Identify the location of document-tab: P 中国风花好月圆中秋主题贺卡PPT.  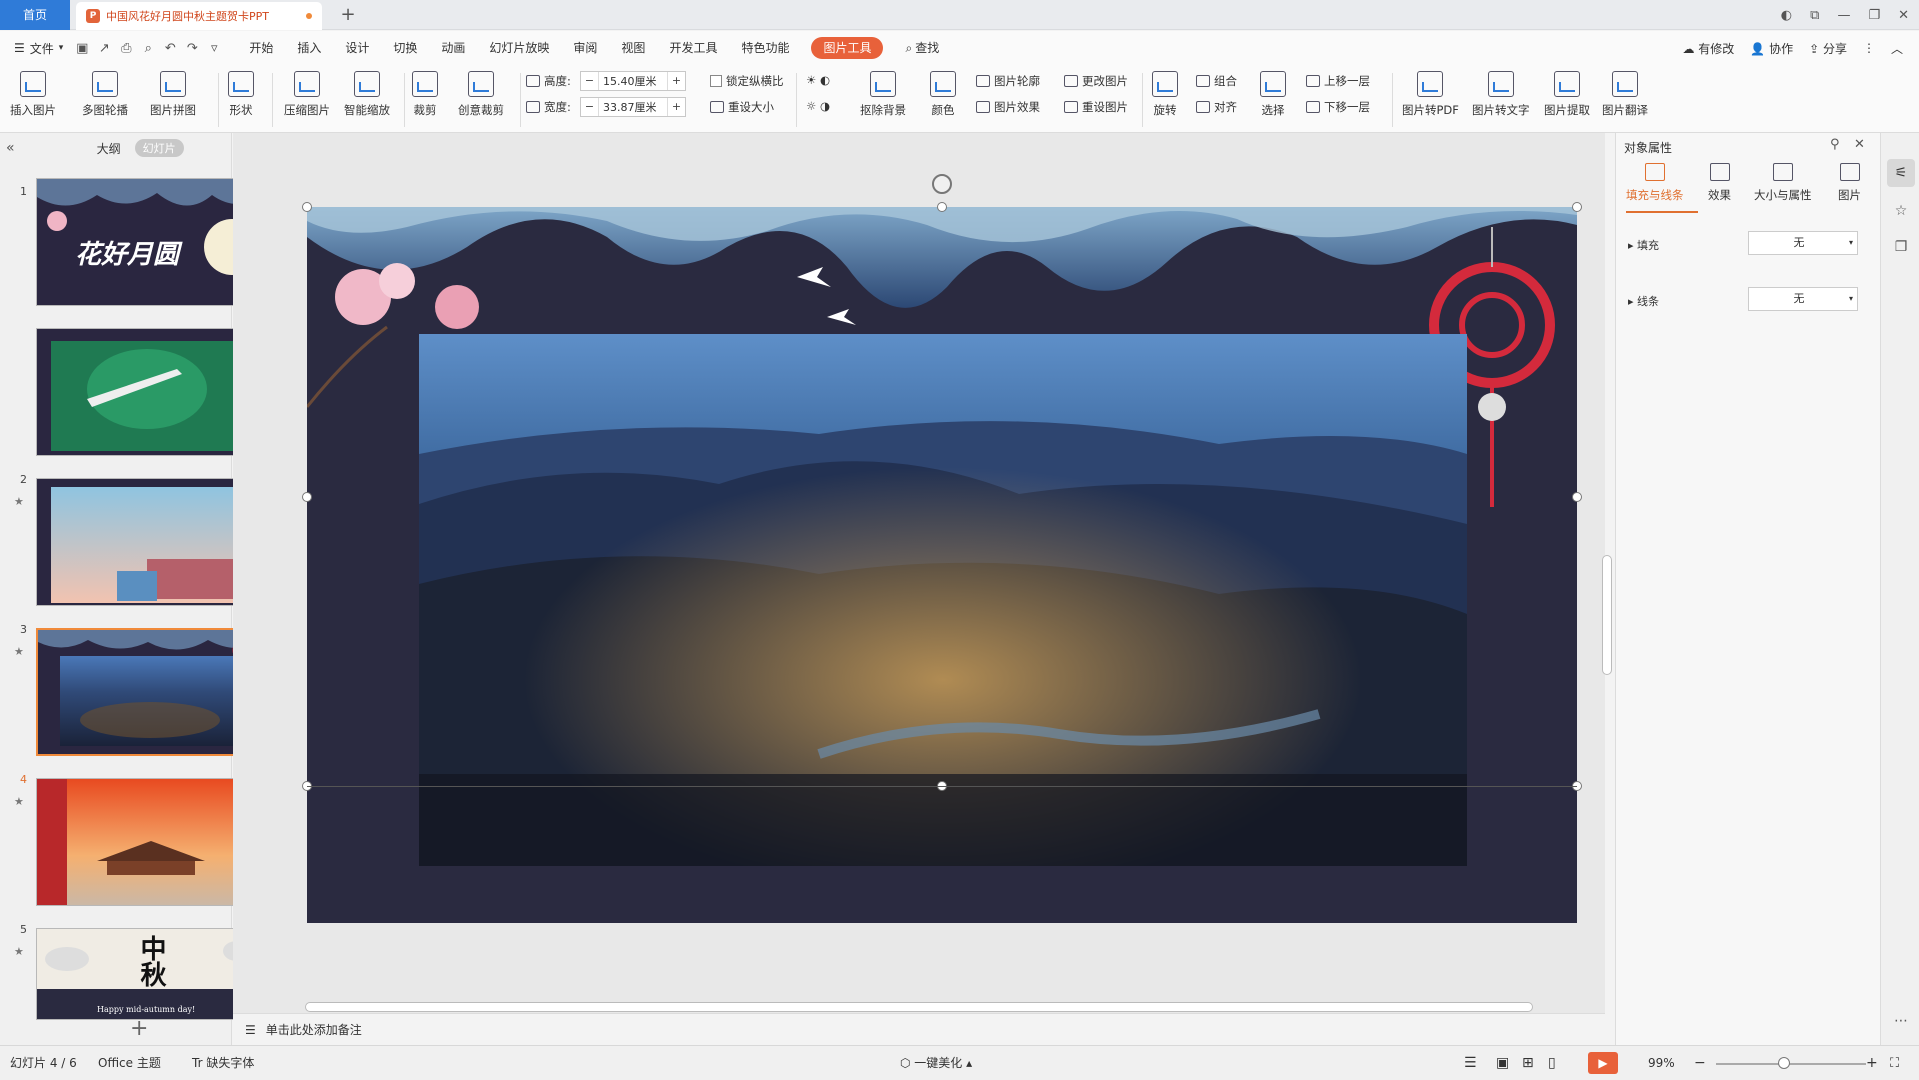
(199, 16).